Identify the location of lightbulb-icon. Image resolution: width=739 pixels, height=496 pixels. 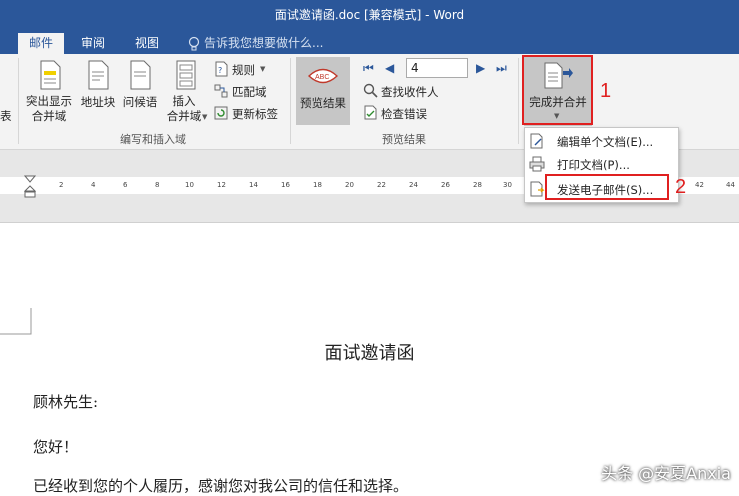
(194, 43).